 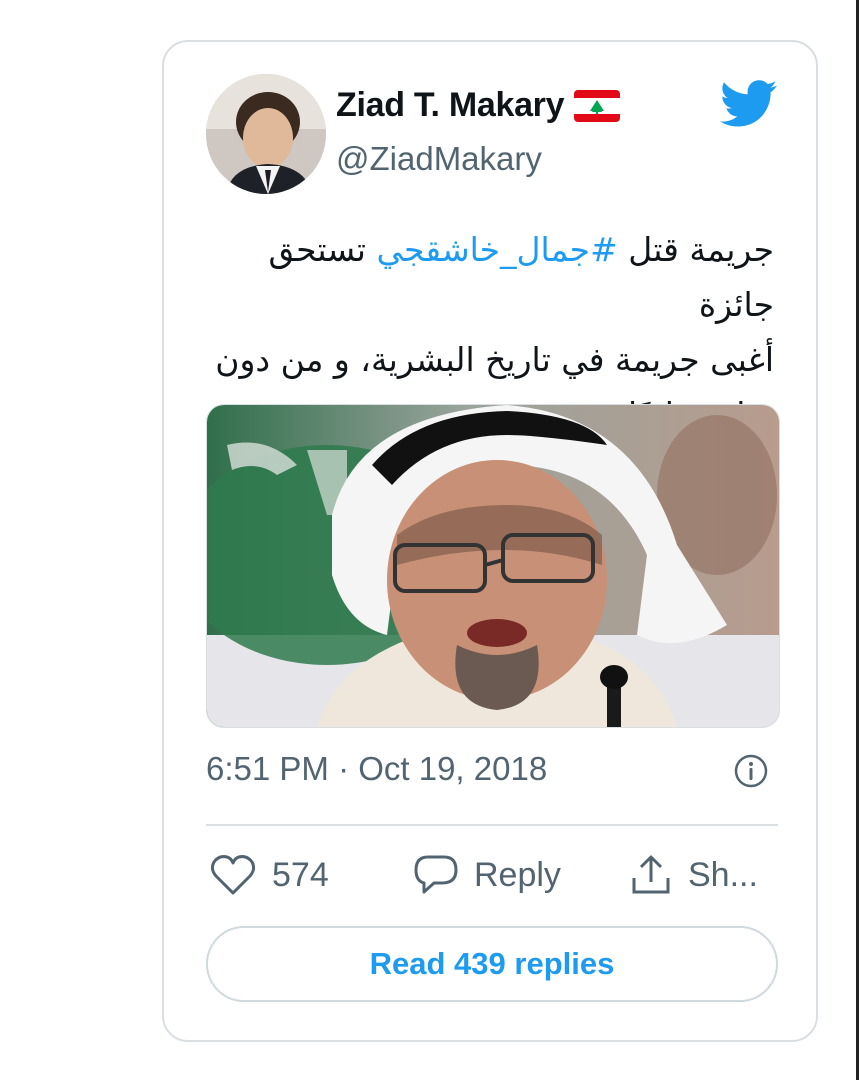 What do you see at coordinates (695, 249) in the screenshot?
I see `tweet-text-segment: جريمة قتل` at bounding box center [695, 249].